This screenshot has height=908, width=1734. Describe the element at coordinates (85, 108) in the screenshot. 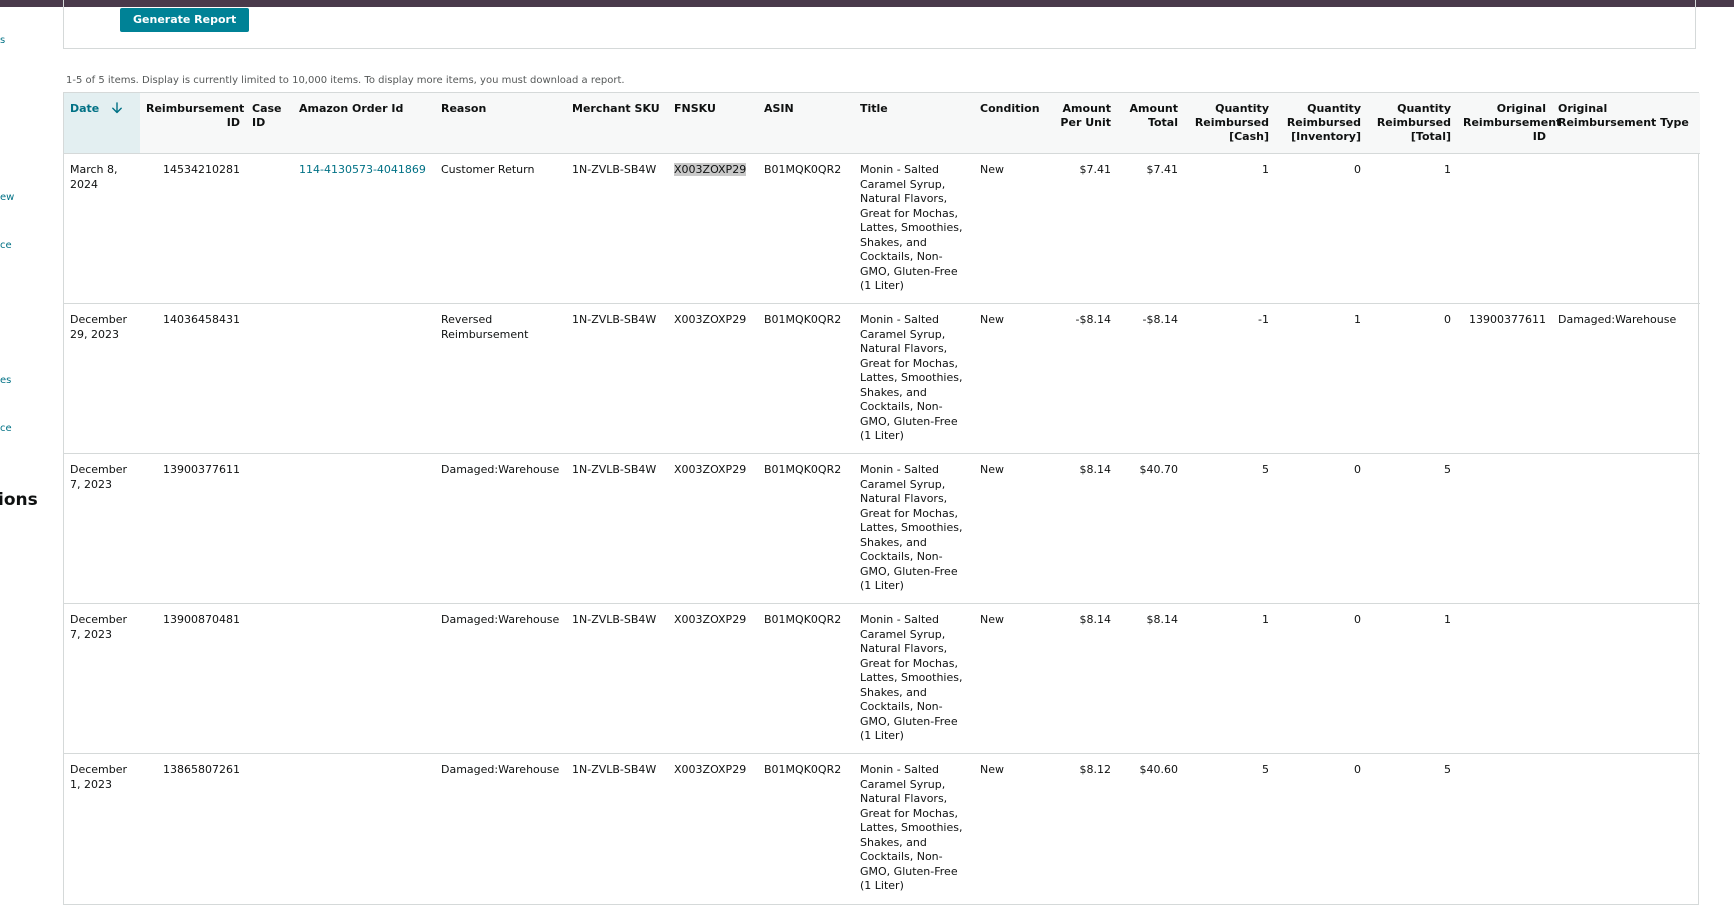

I see `column-header-label: Date` at that location.